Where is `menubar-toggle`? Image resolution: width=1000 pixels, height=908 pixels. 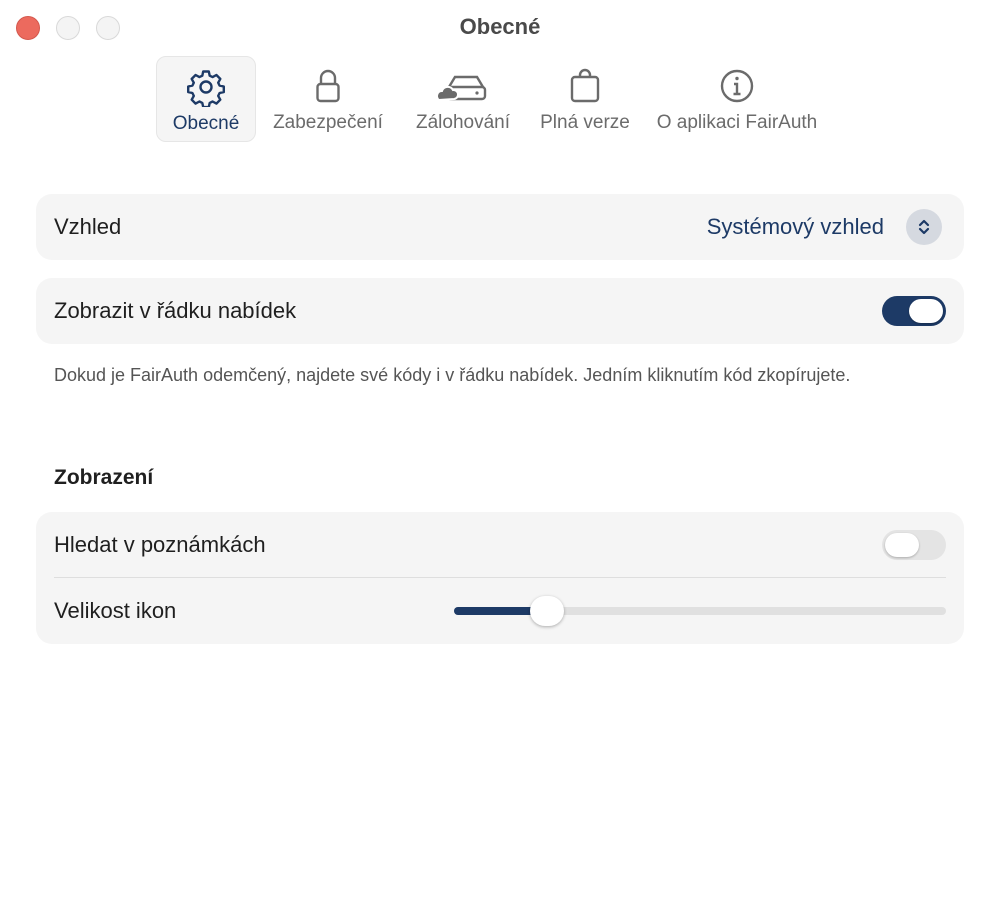
menubar-toggle is located at coordinates (914, 311).